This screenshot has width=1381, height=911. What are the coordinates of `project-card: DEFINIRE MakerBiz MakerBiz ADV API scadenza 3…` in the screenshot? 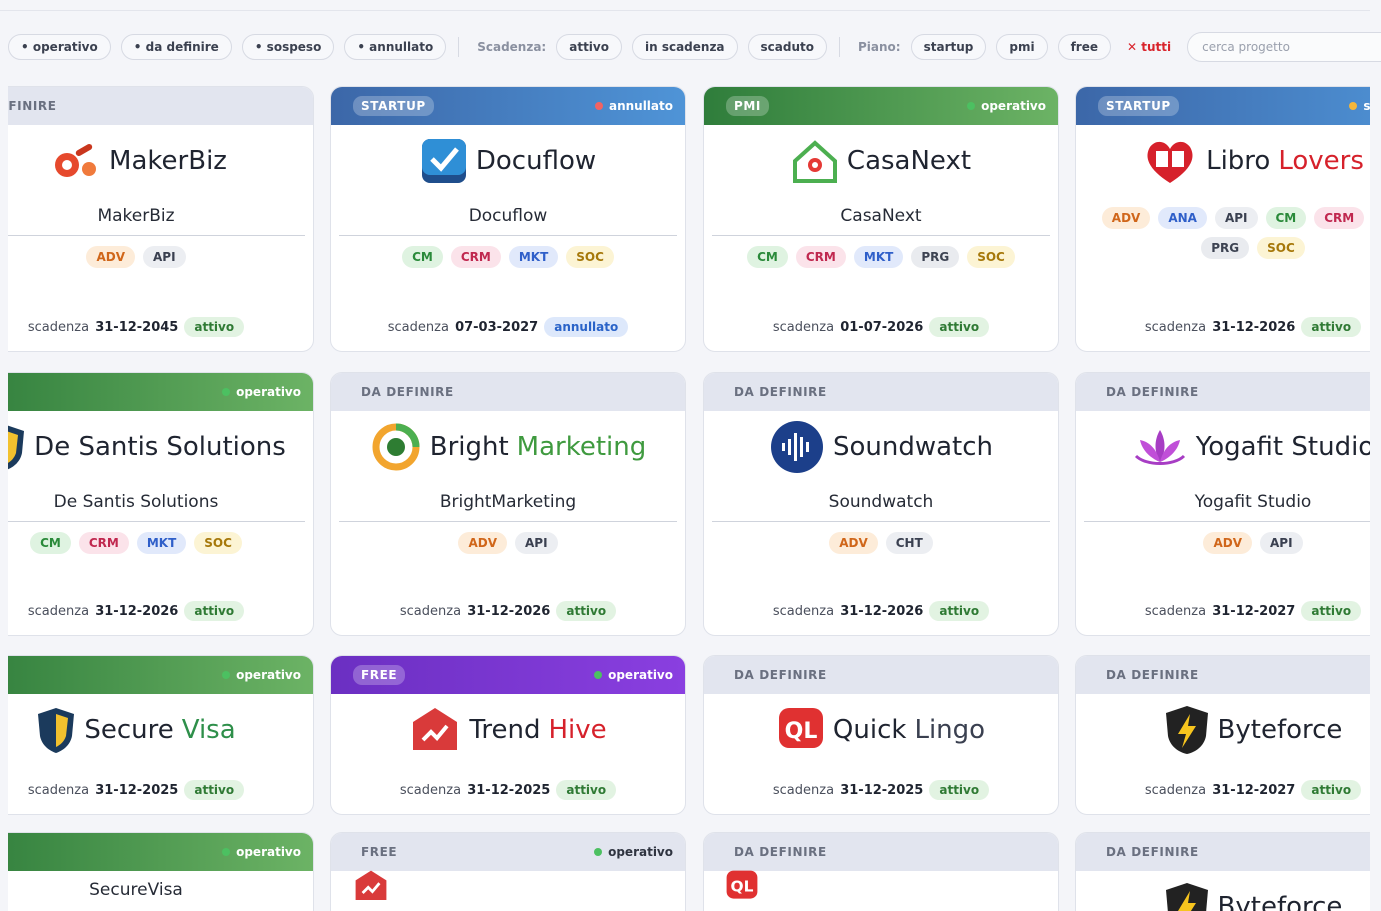 It's located at (161, 219).